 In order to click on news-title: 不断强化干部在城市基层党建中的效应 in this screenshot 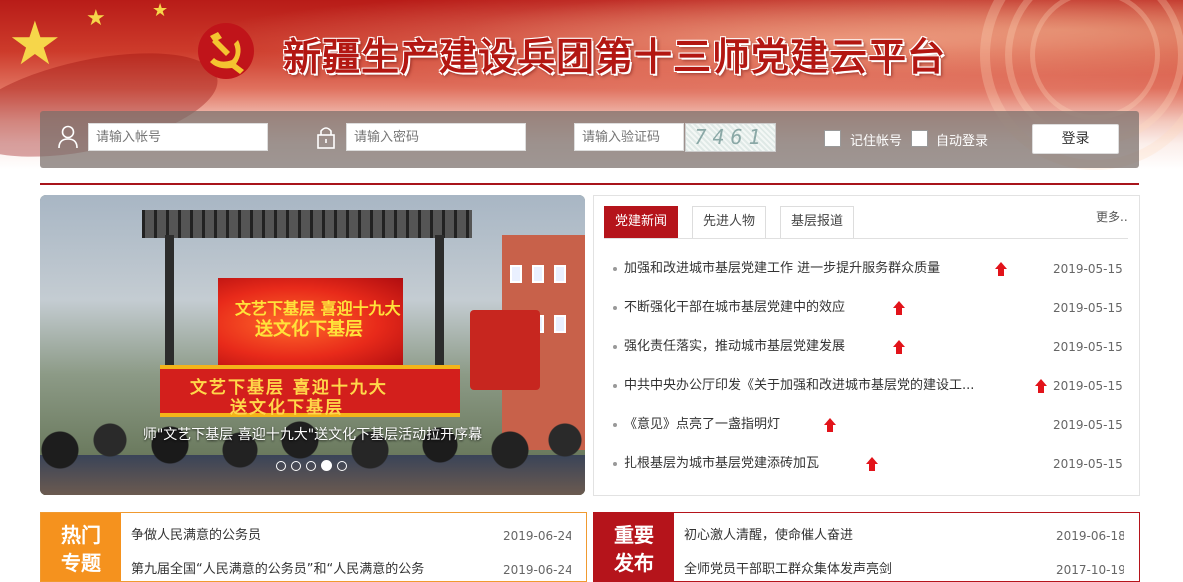, I will do `click(734, 308)`.